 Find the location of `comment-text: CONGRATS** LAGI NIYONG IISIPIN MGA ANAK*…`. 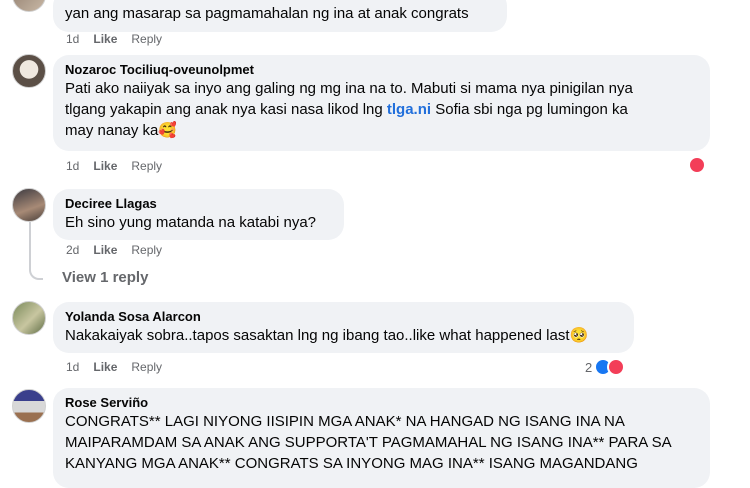

comment-text: CONGRATS** LAGI NIYONG IISIPIN MGA ANAK*… is located at coordinates (381, 442).